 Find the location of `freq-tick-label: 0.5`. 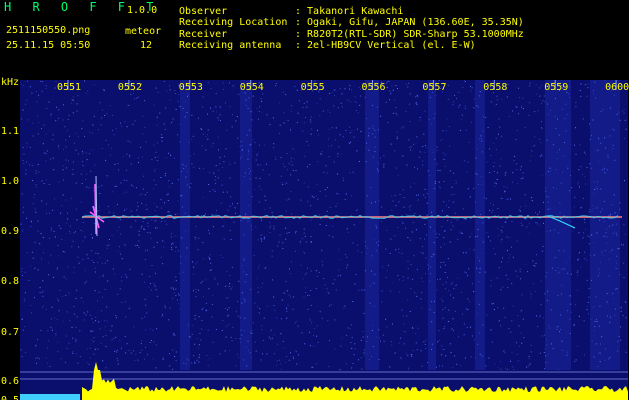

freq-tick-label: 0.5 is located at coordinates (10, 397).